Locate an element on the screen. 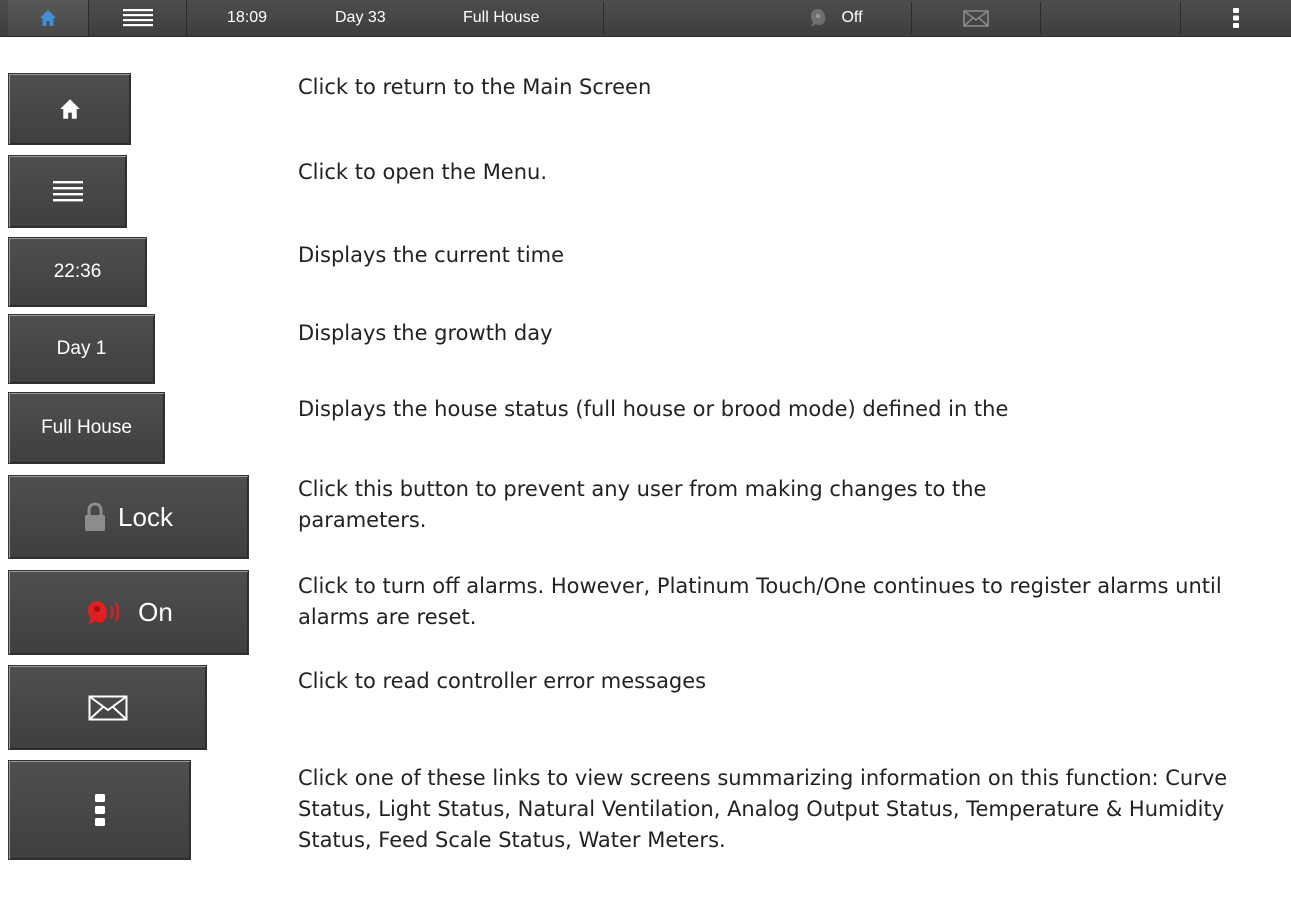  alarm-state-label: Off is located at coordinates (852, 17).